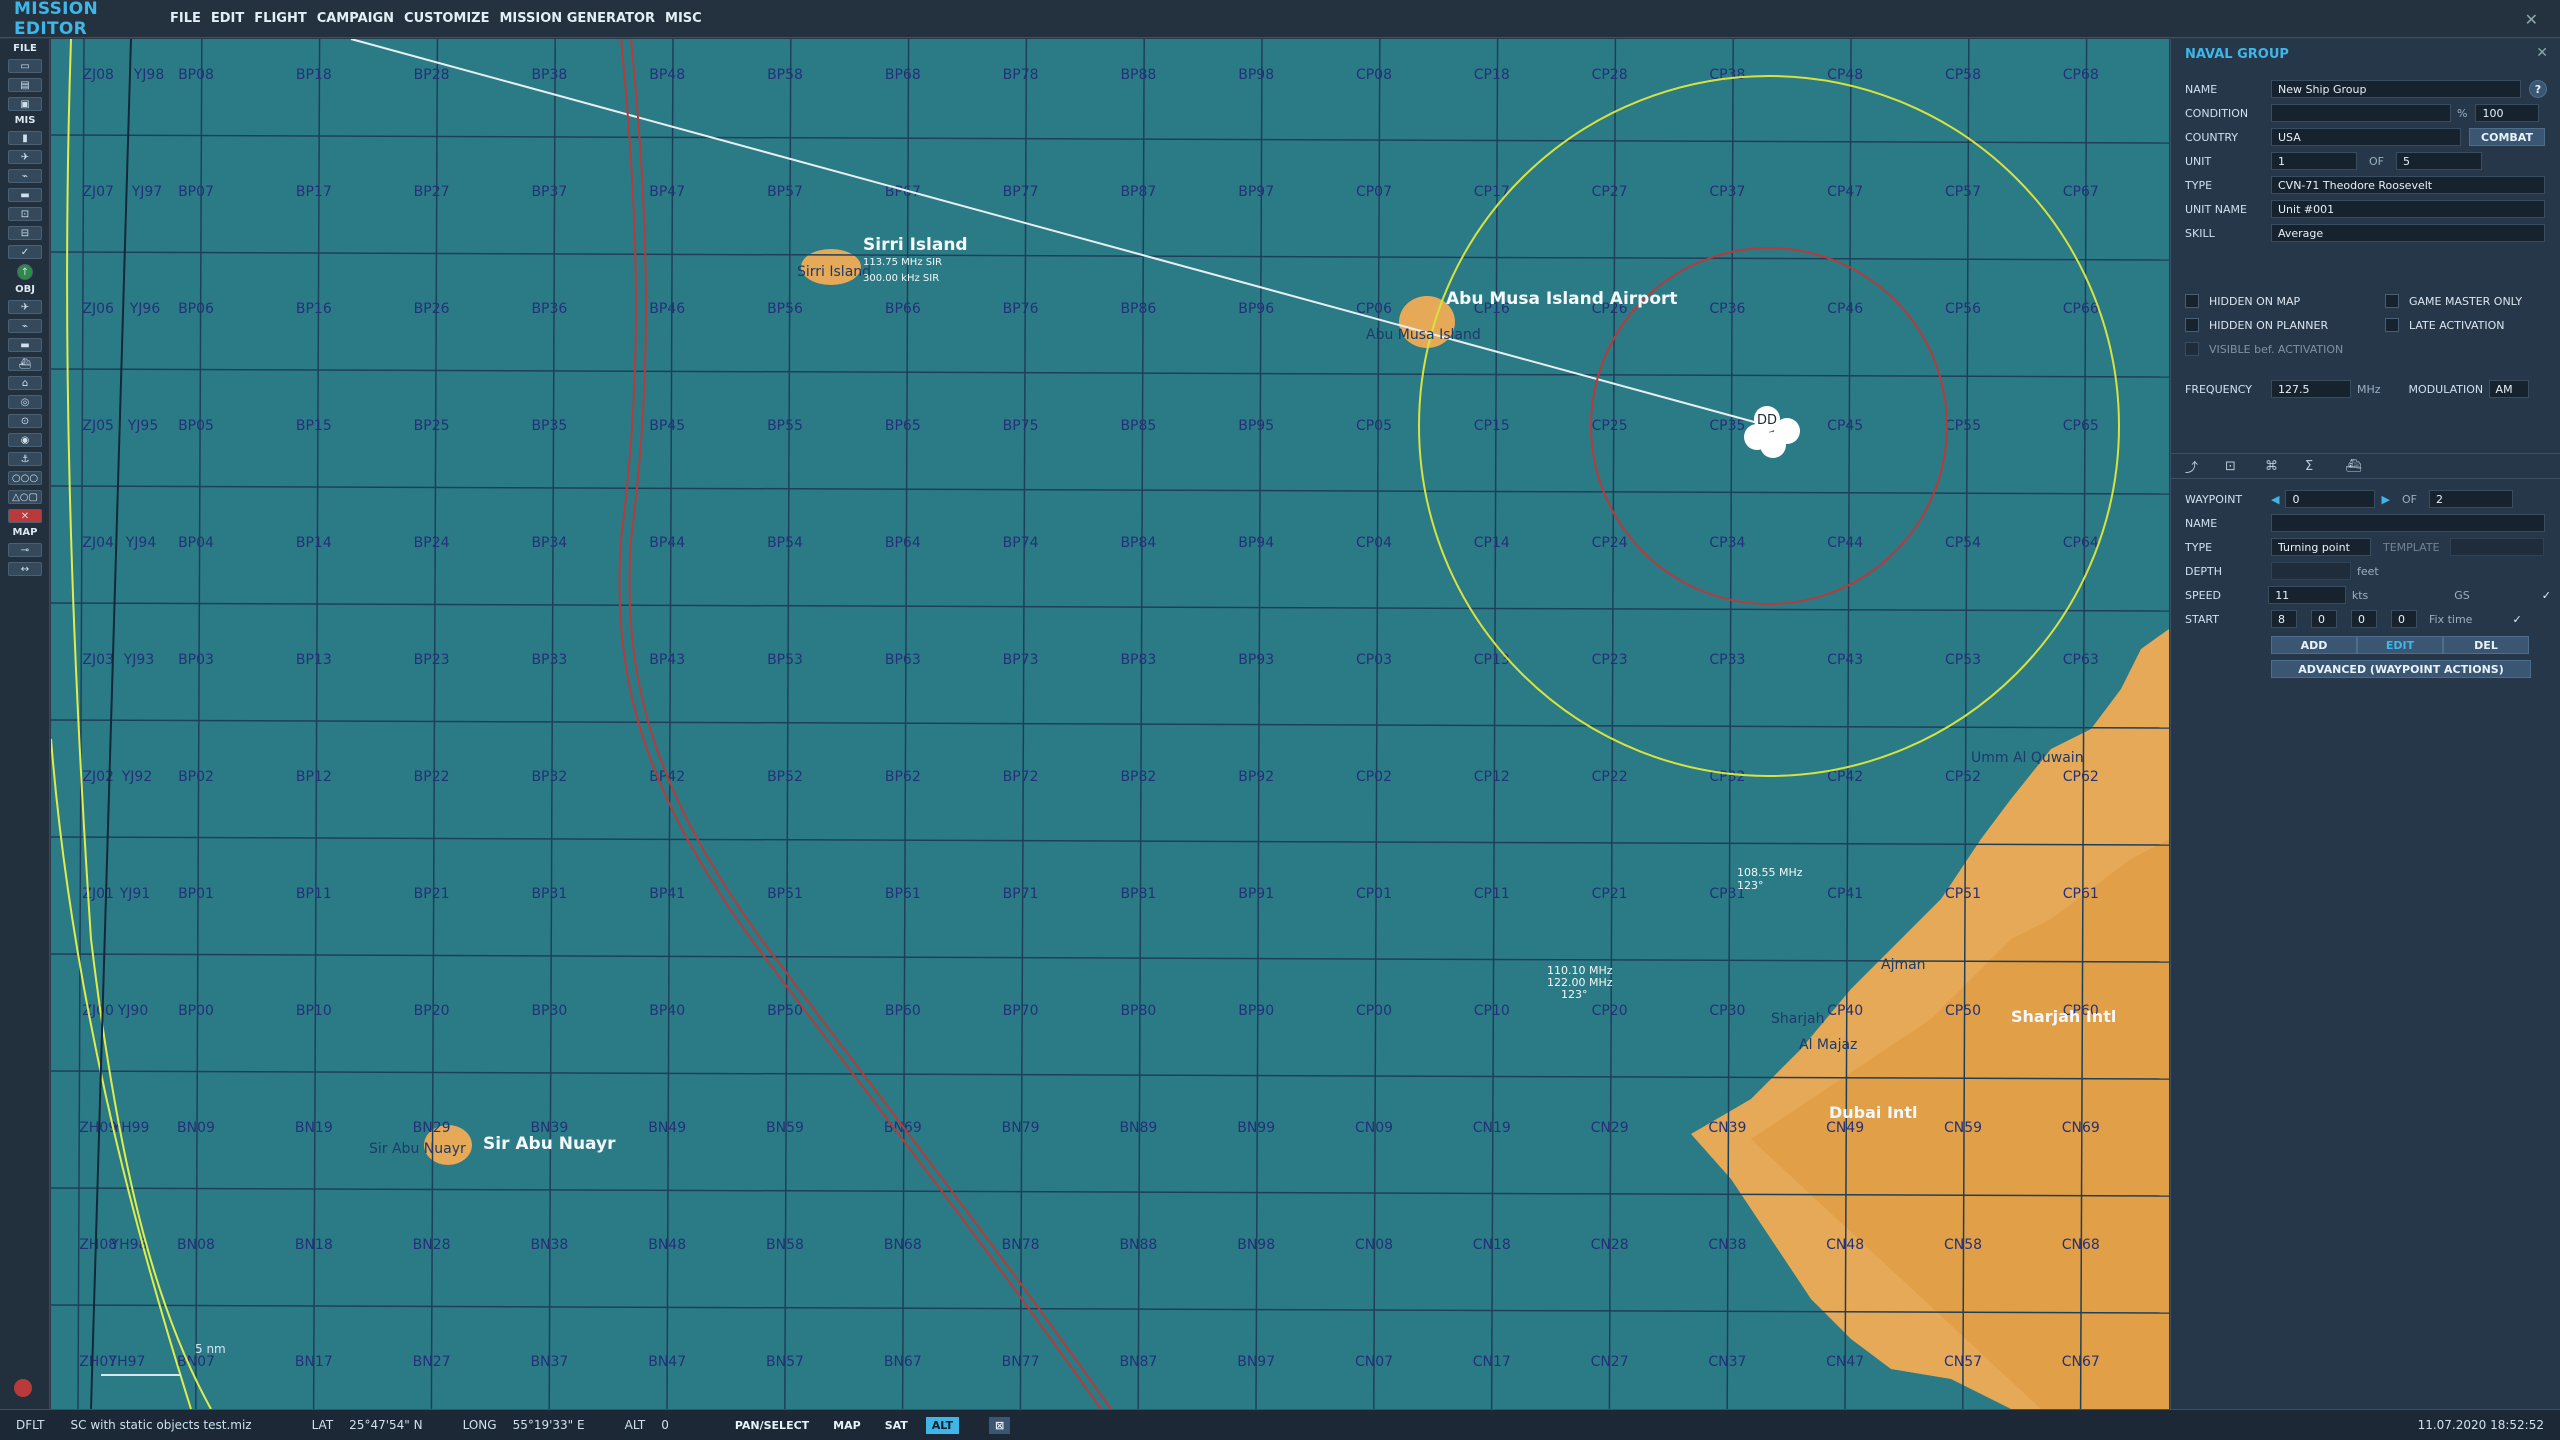  I want to click on record-icon, so click(23, 1388).